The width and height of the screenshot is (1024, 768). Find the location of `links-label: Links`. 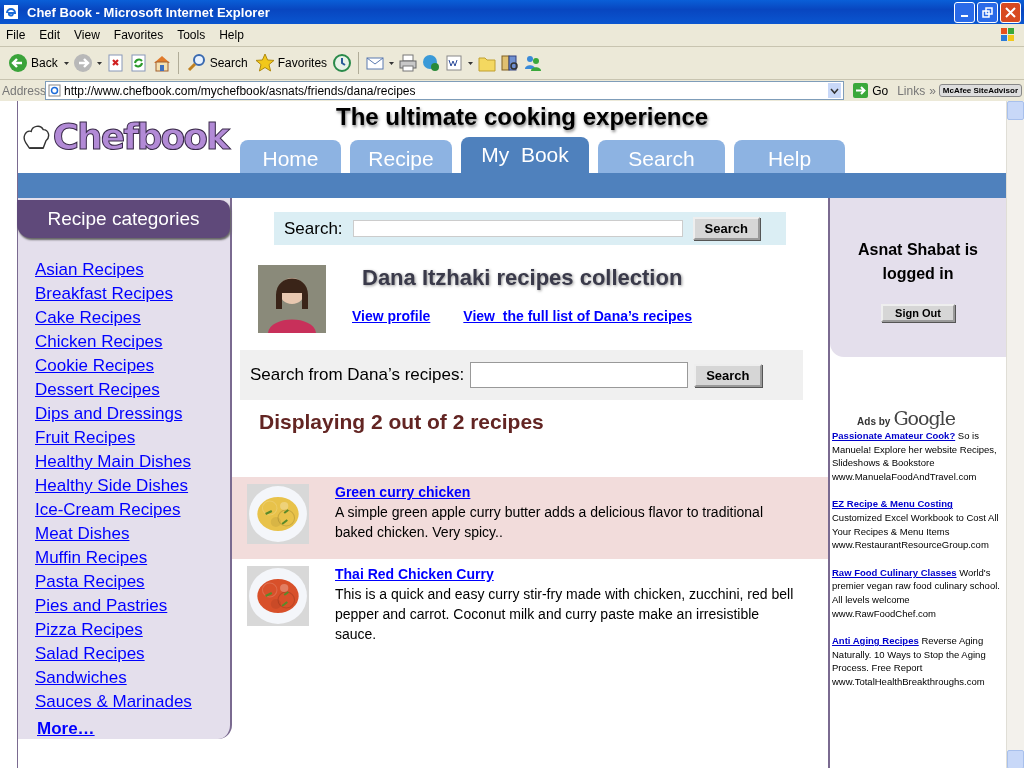

links-label: Links is located at coordinates (911, 90).